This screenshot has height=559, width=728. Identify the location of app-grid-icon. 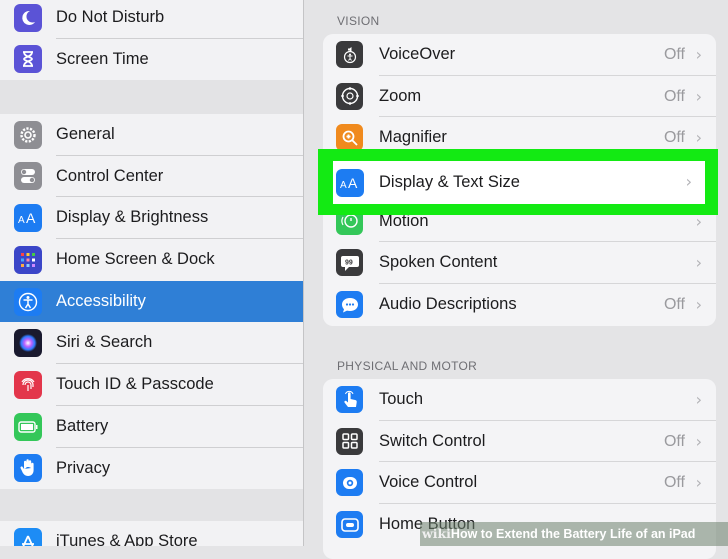
(28, 259).